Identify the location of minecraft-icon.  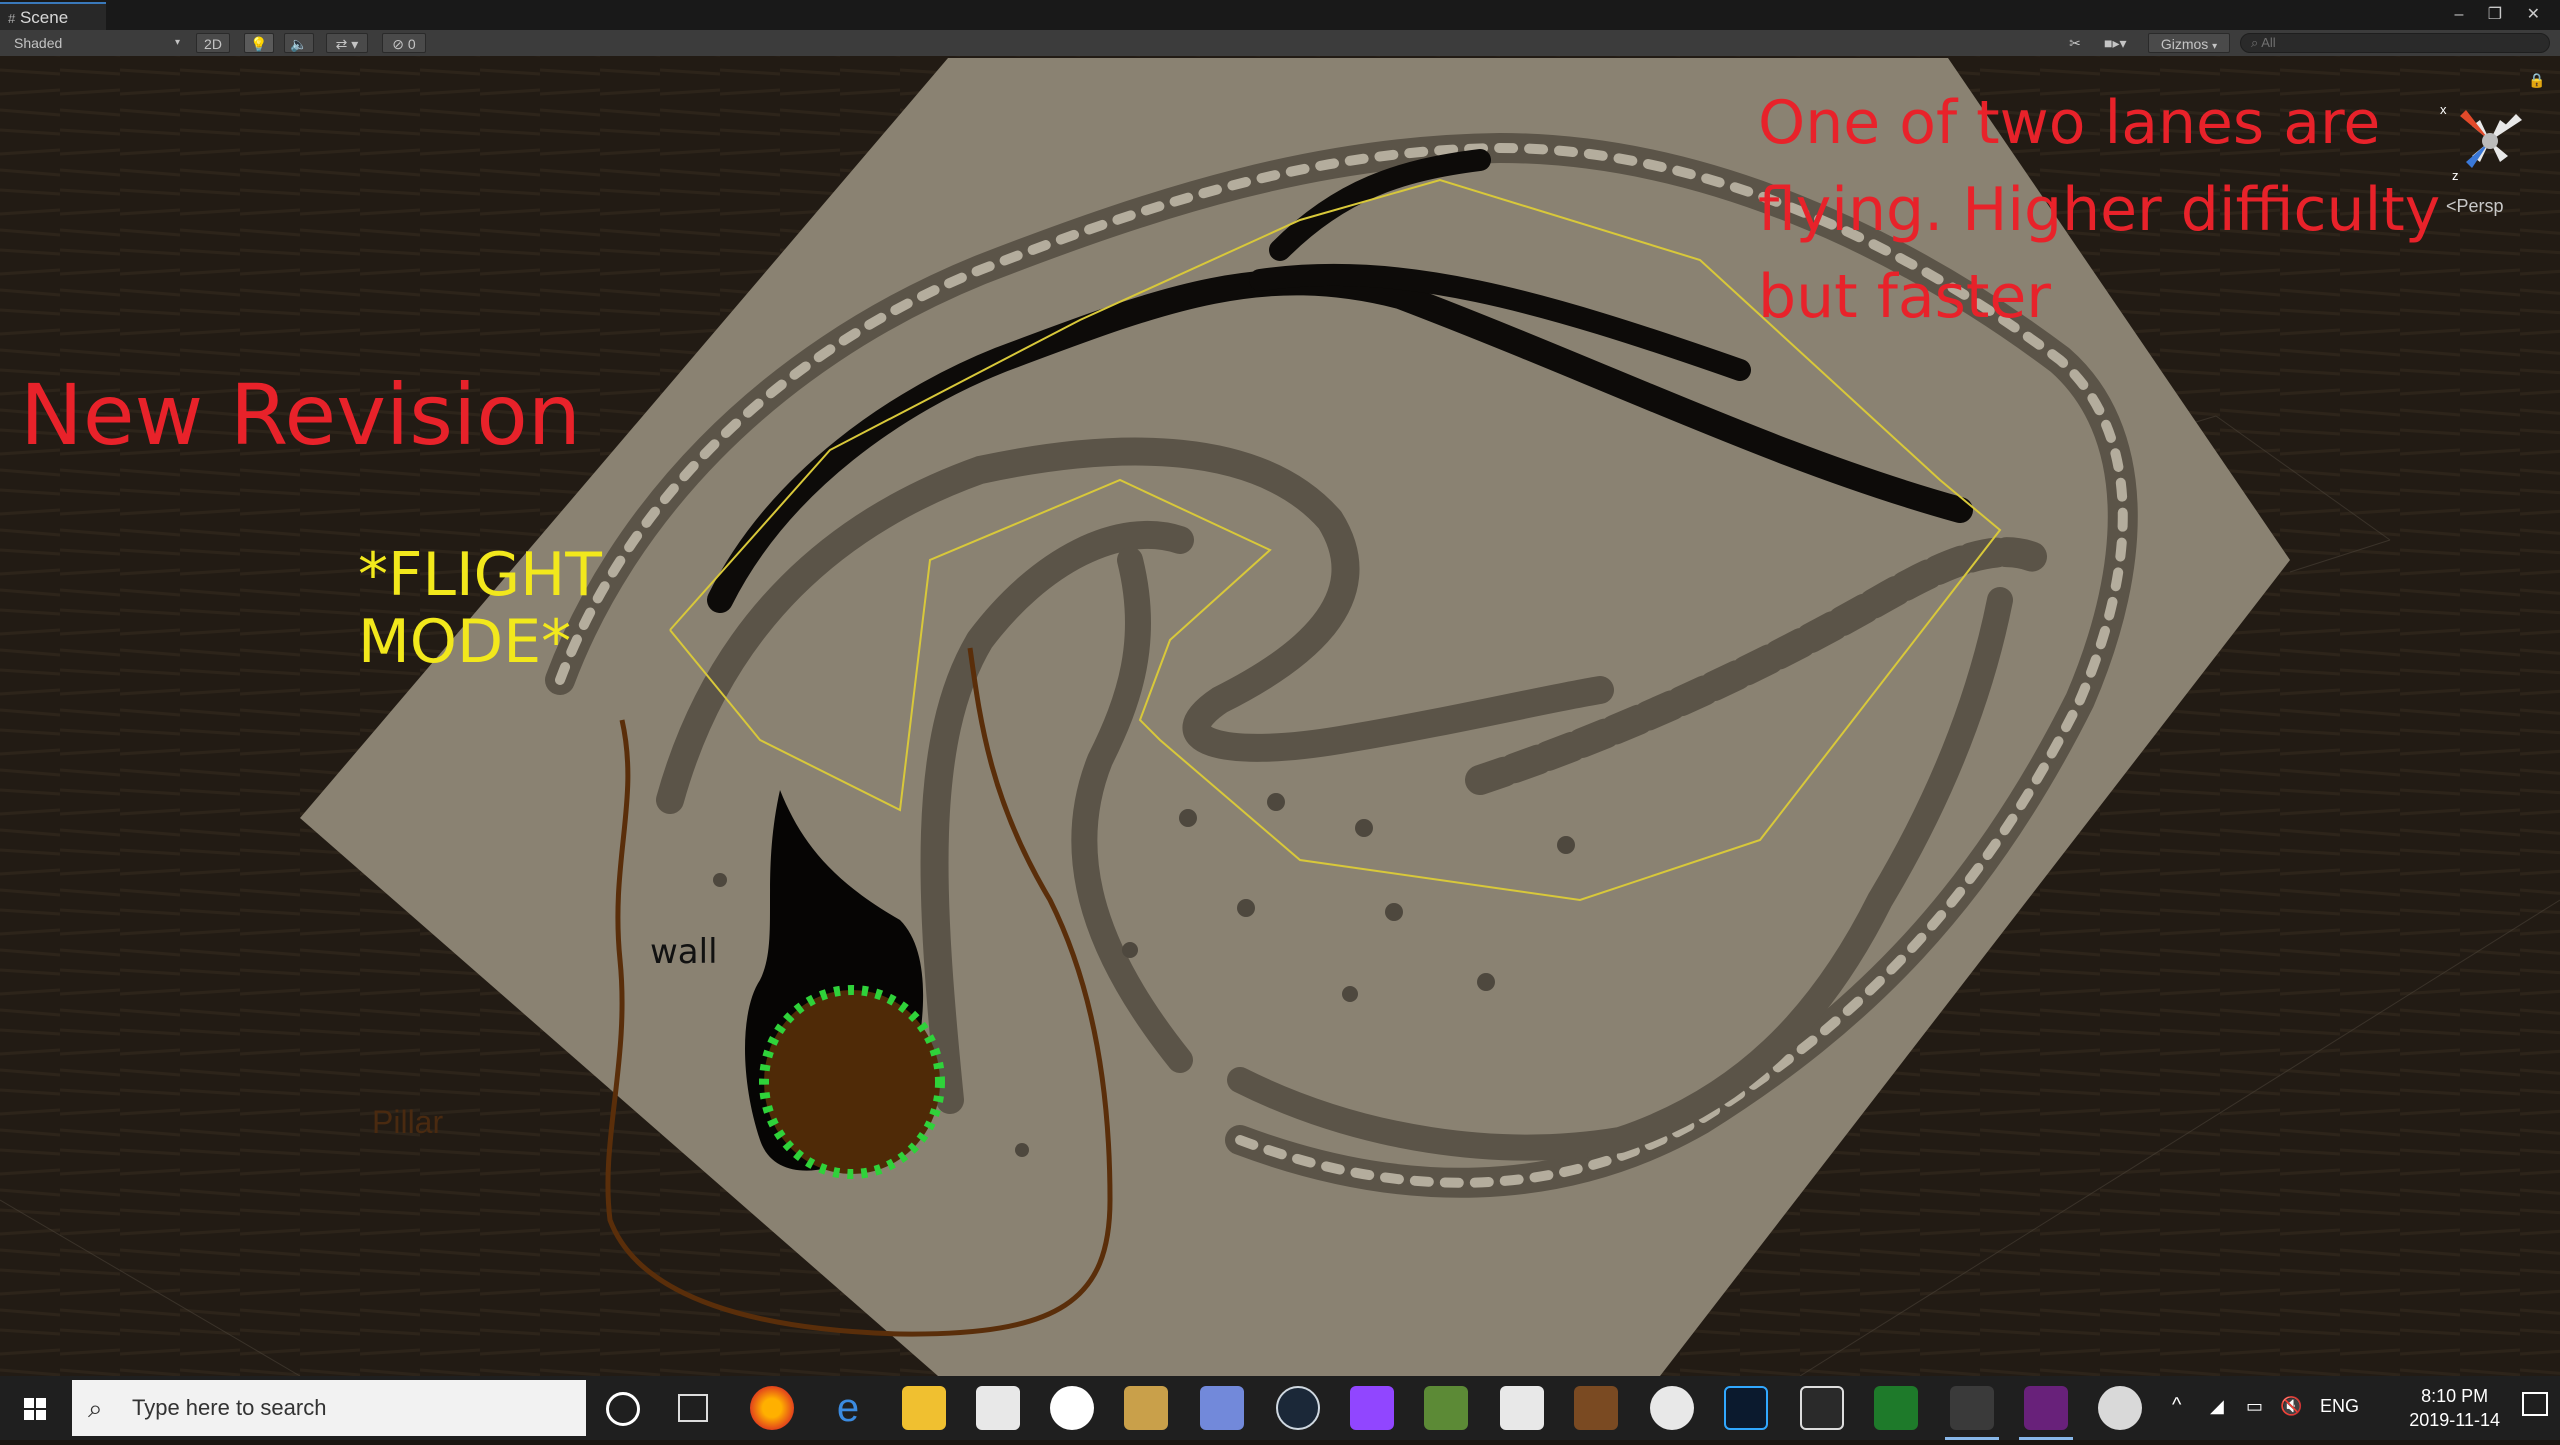
(1446, 1408).